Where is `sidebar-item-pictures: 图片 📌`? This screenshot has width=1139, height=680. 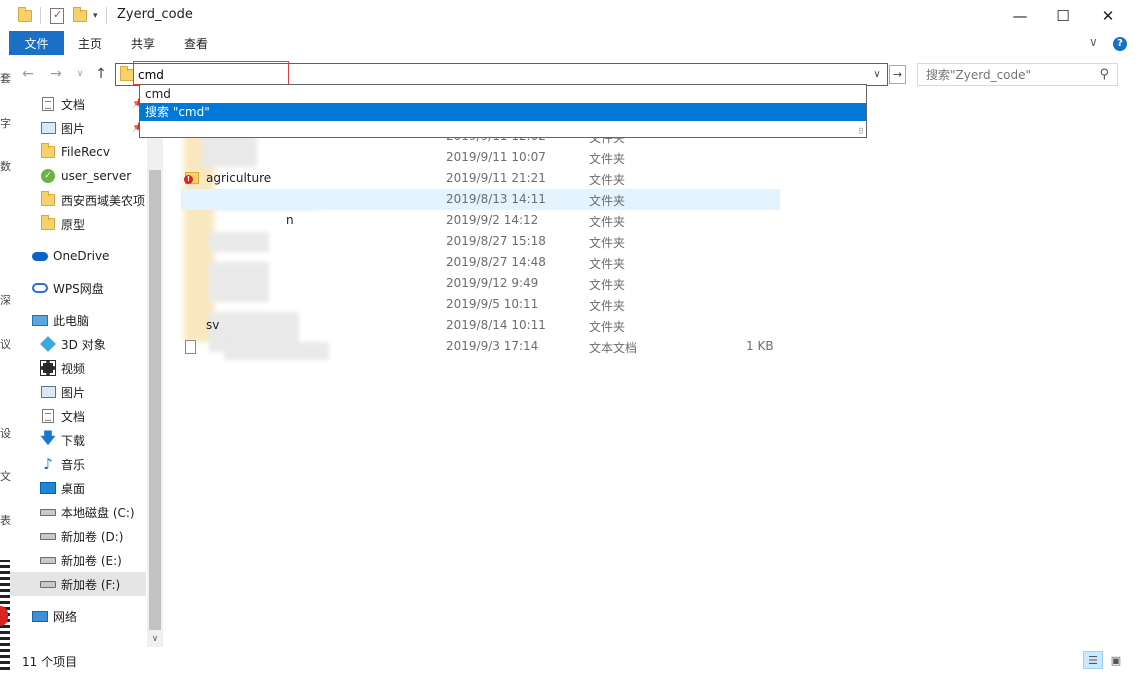
sidebar-item-pictures: 图片 📌 is located at coordinates (78, 128).